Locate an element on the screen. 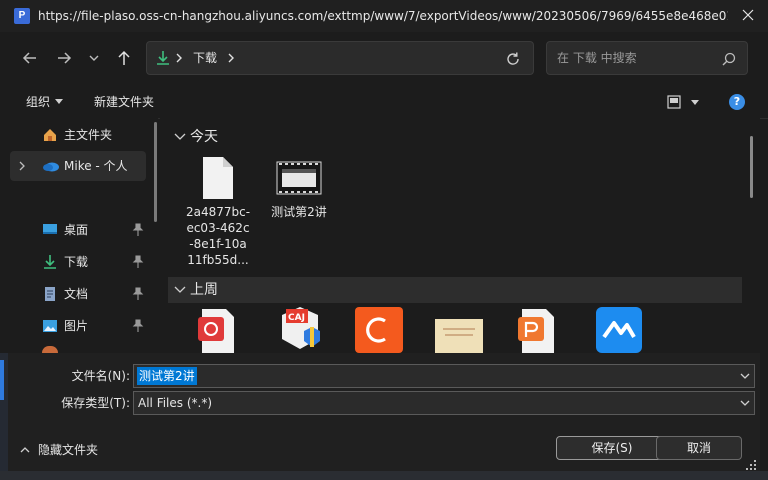 This screenshot has width=768, height=480. resize-grip-icon is located at coordinates (751, 465).